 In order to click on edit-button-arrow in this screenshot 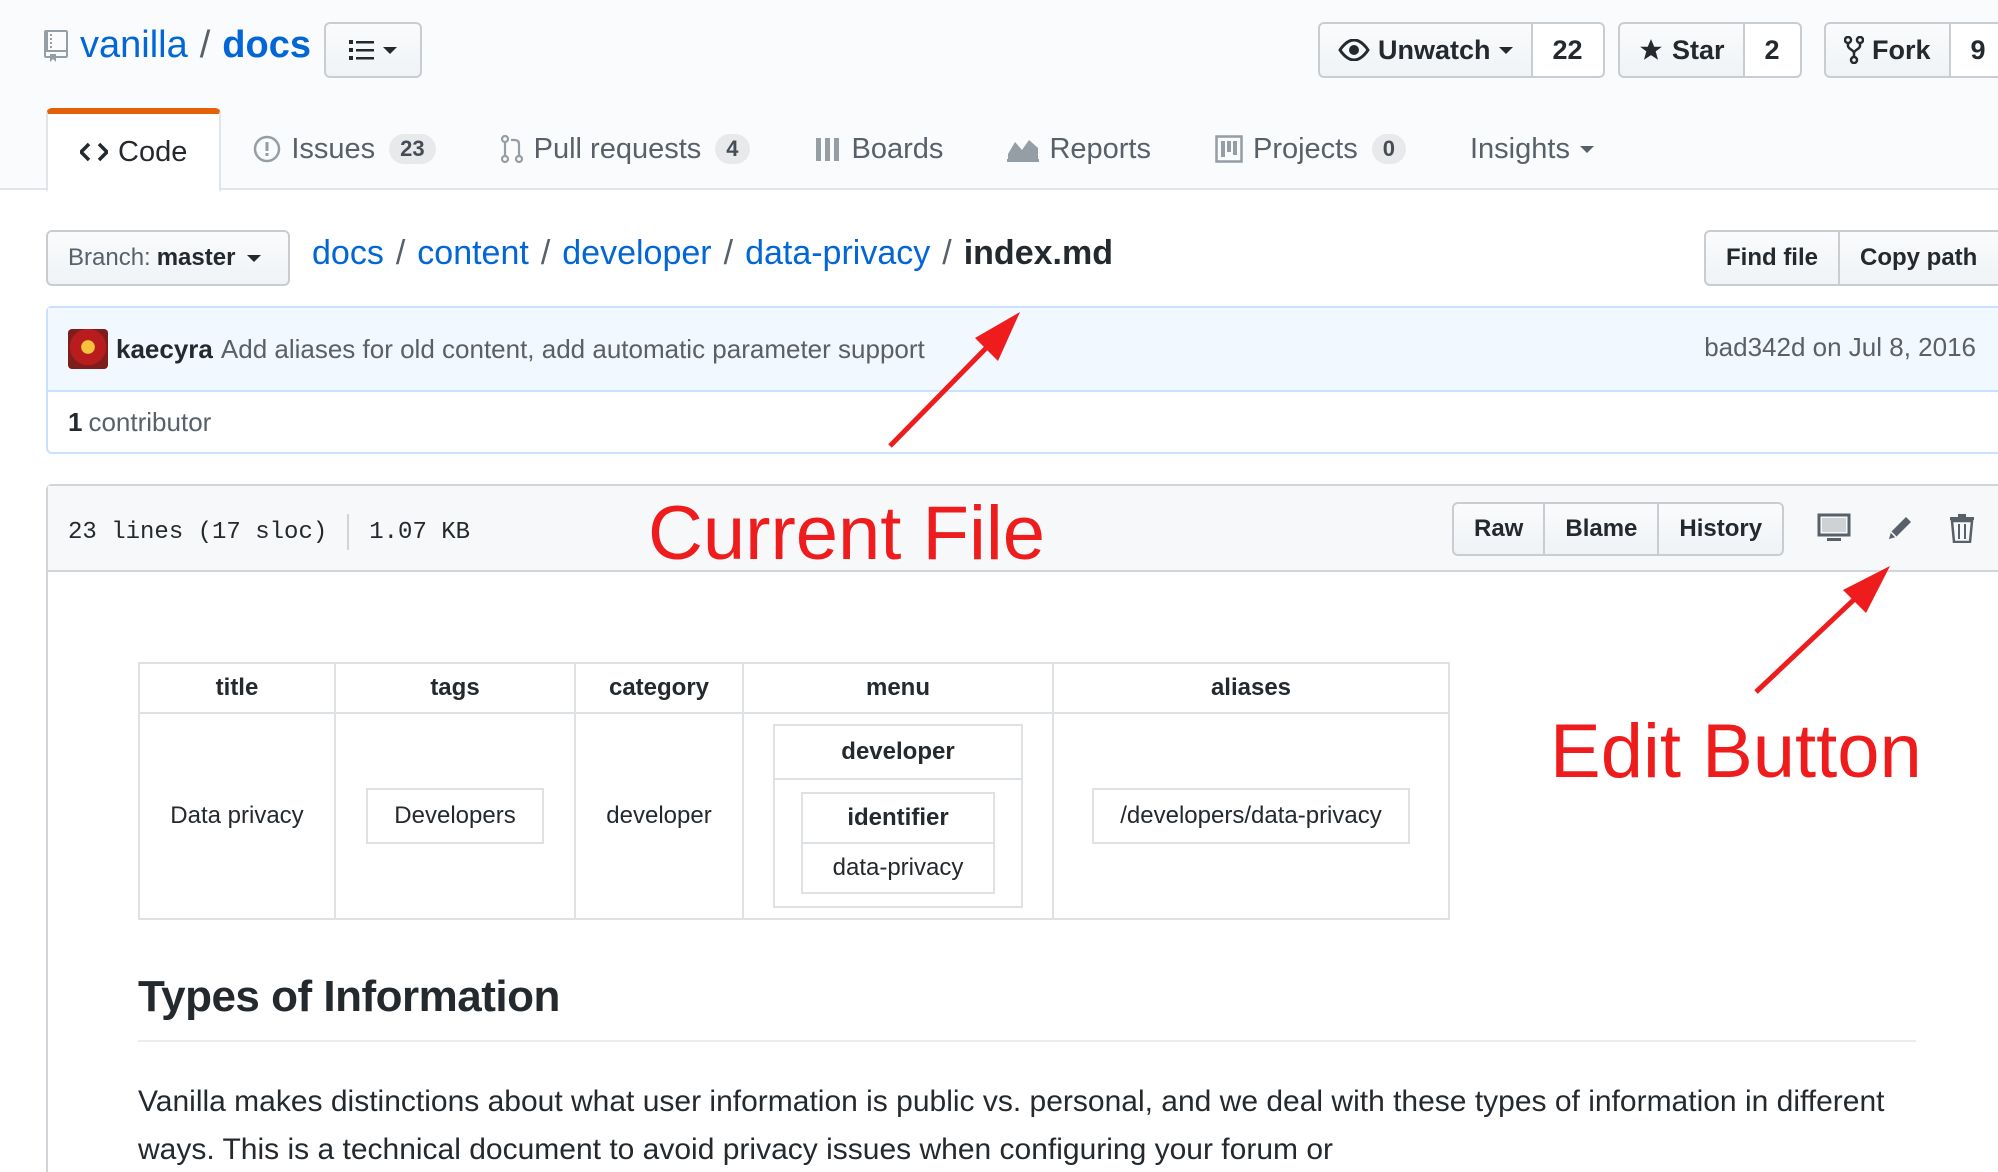, I will do `click(1822, 630)`.